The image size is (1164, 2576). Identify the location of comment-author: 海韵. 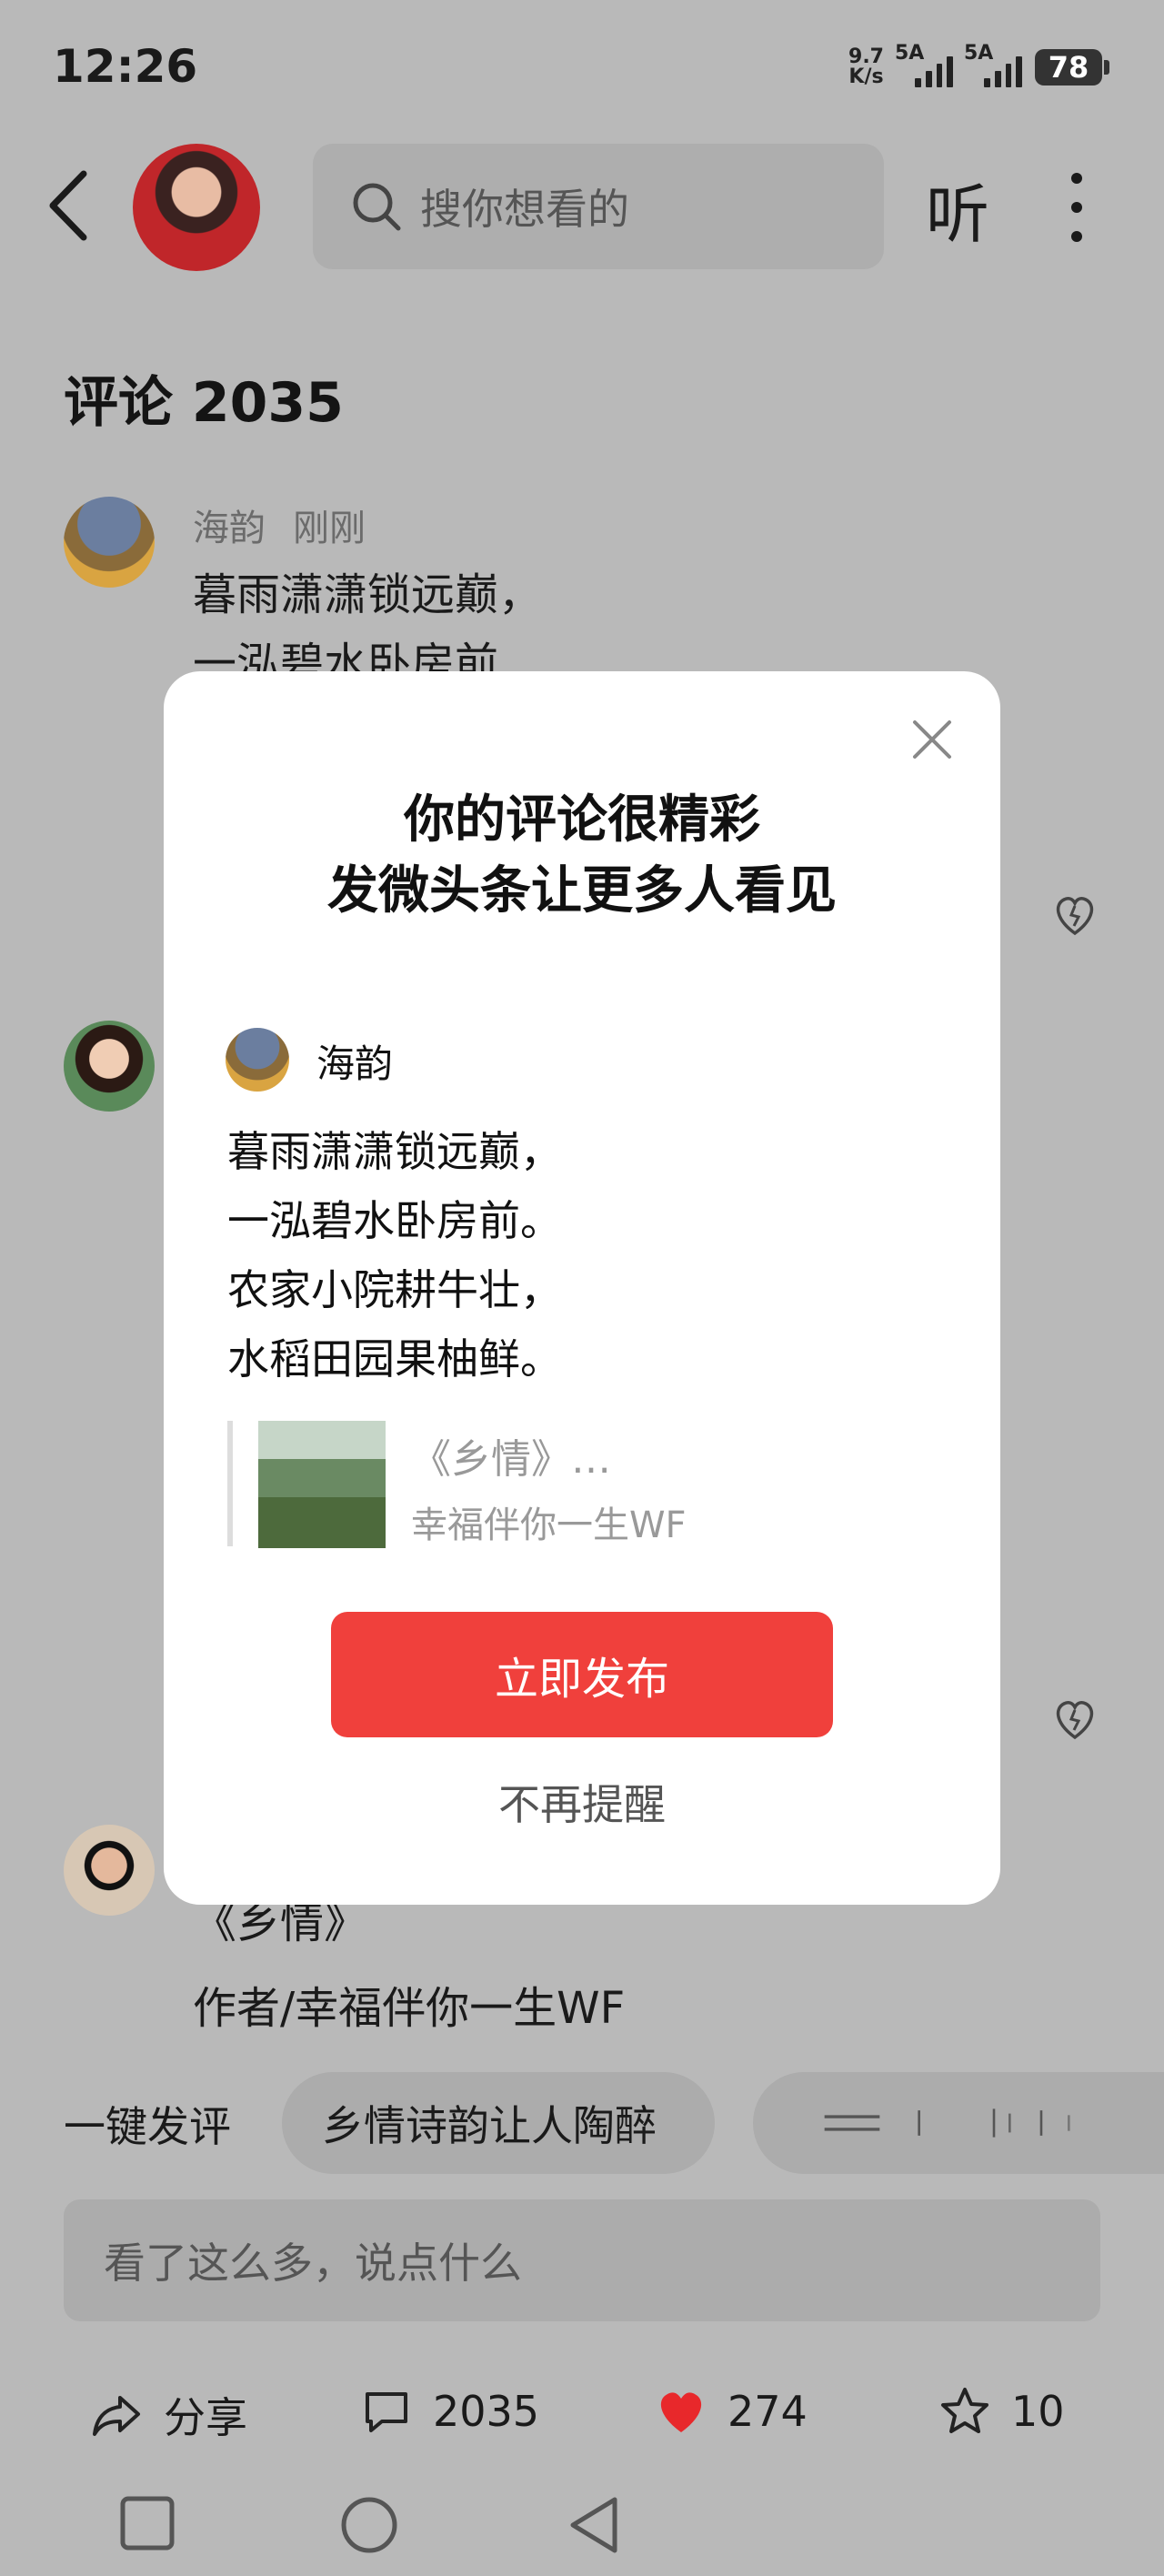
(230, 524).